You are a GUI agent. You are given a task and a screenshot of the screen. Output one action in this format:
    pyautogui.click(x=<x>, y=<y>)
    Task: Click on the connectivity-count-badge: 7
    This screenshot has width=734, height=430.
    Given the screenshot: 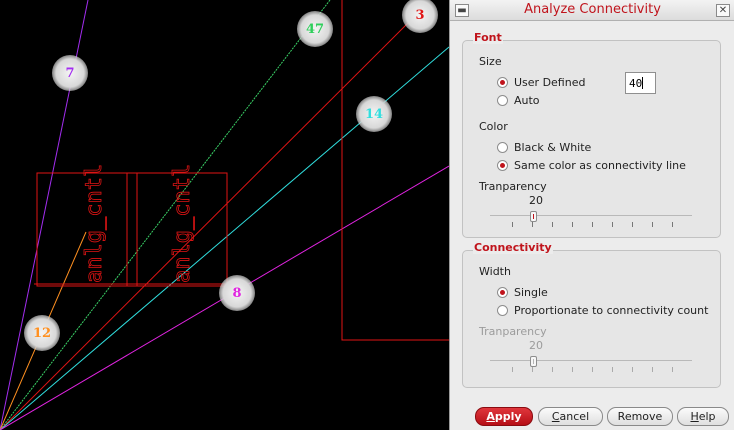 What is the action you would take?
    pyautogui.click(x=70, y=73)
    